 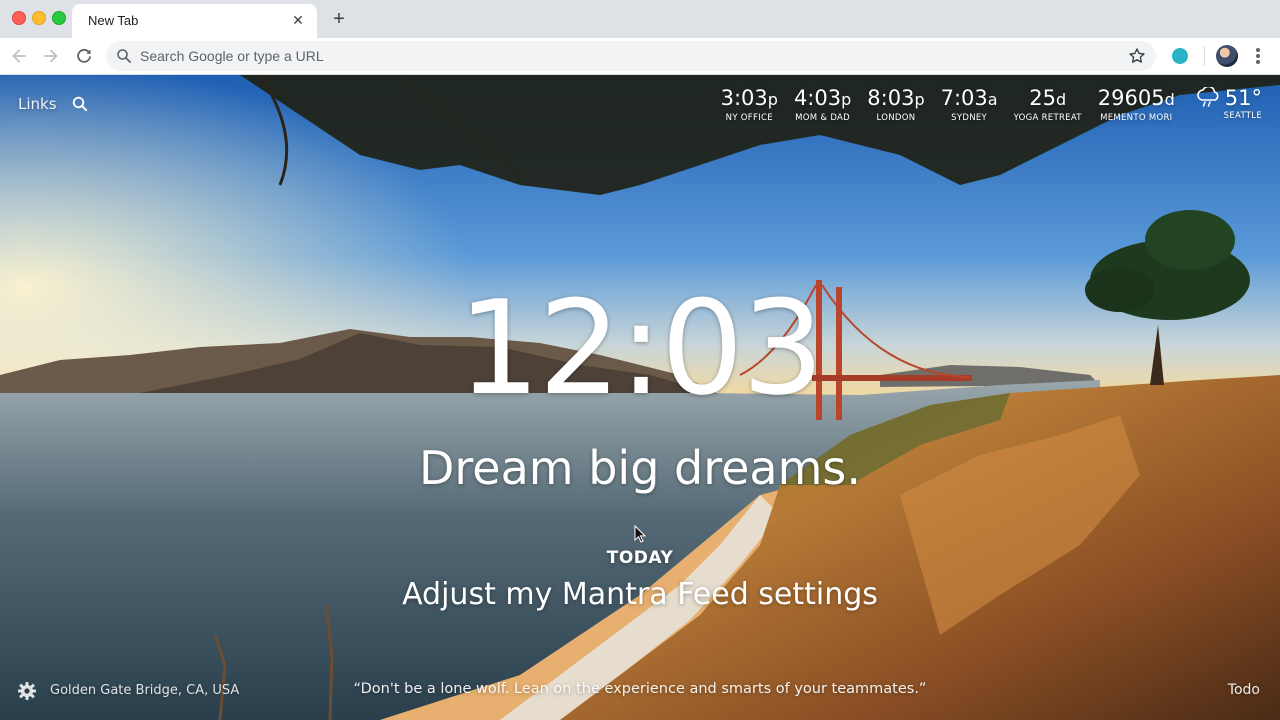 What do you see at coordinates (640, 19) in the screenshot?
I see `tab-strip: New Tab ✕ +` at bounding box center [640, 19].